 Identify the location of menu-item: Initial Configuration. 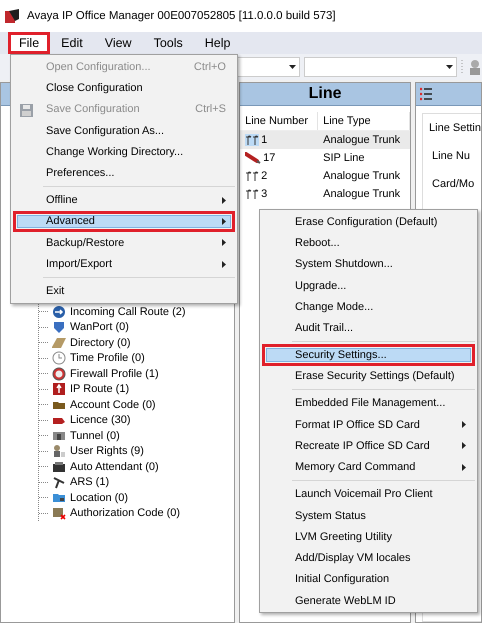
(368, 579).